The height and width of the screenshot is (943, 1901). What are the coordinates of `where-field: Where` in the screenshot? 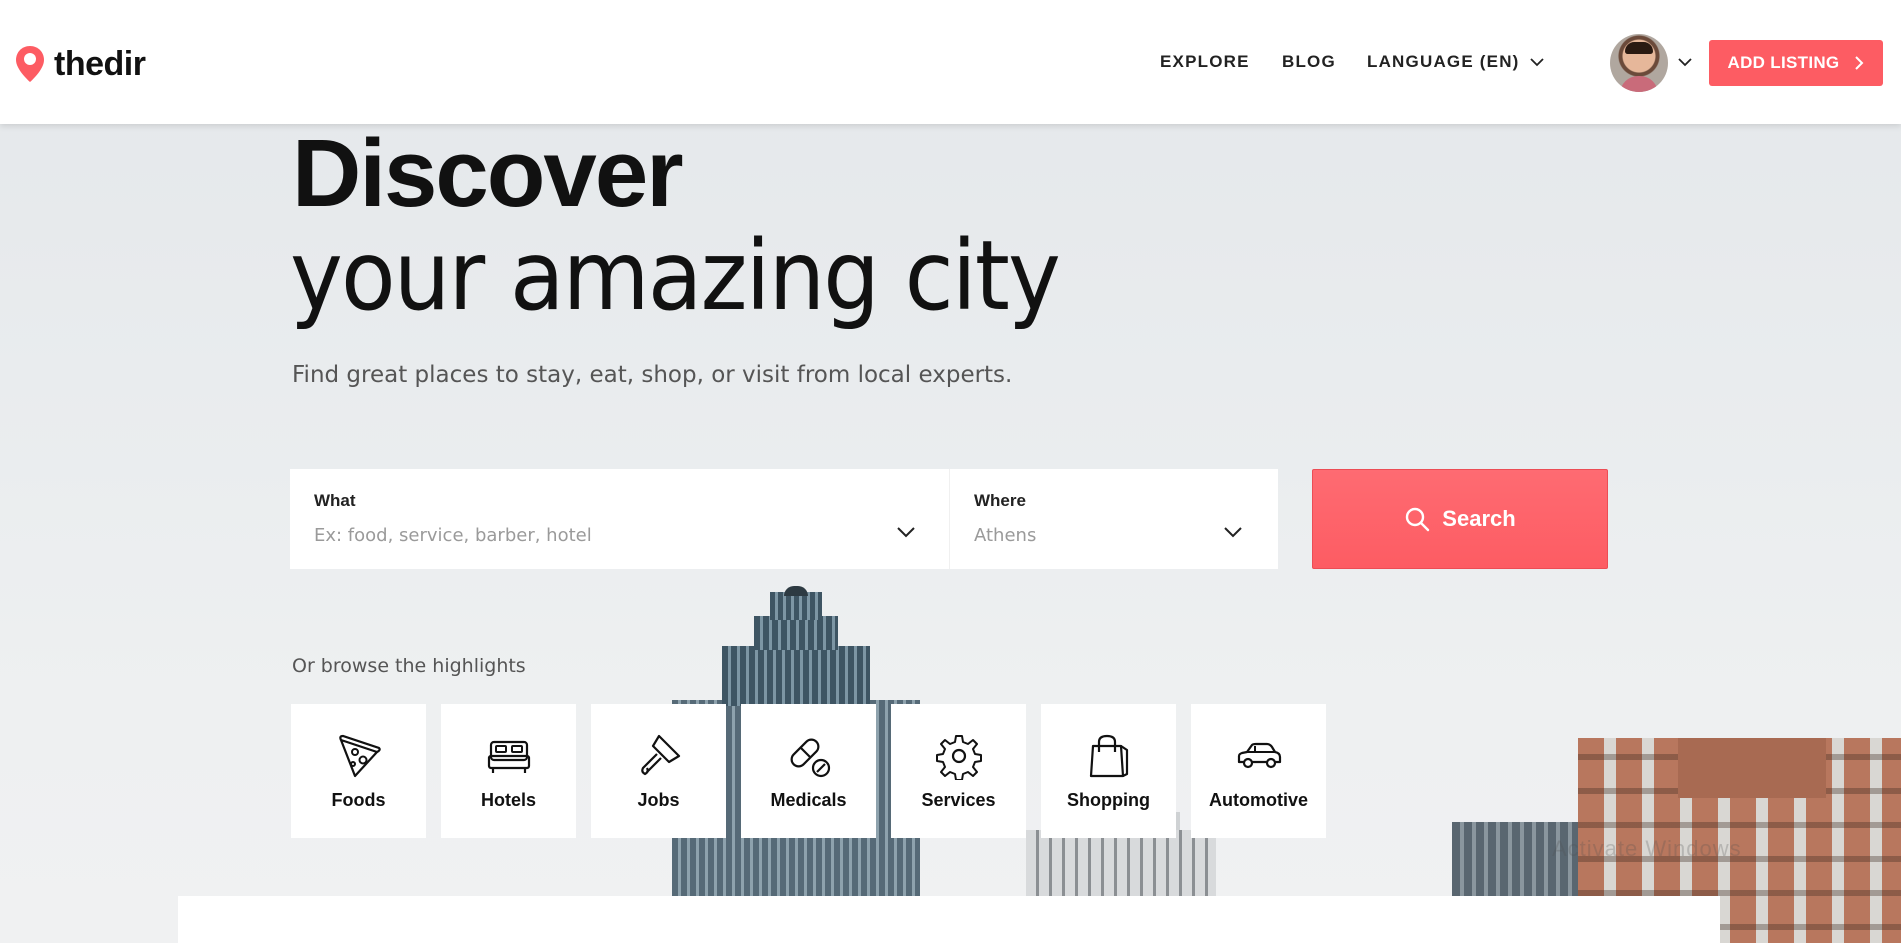 It's located at (1114, 519).